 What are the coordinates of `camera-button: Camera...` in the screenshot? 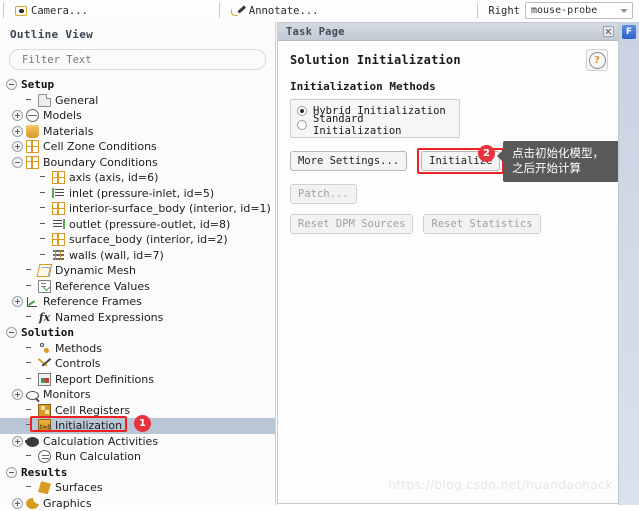 It's located at (51, 10).